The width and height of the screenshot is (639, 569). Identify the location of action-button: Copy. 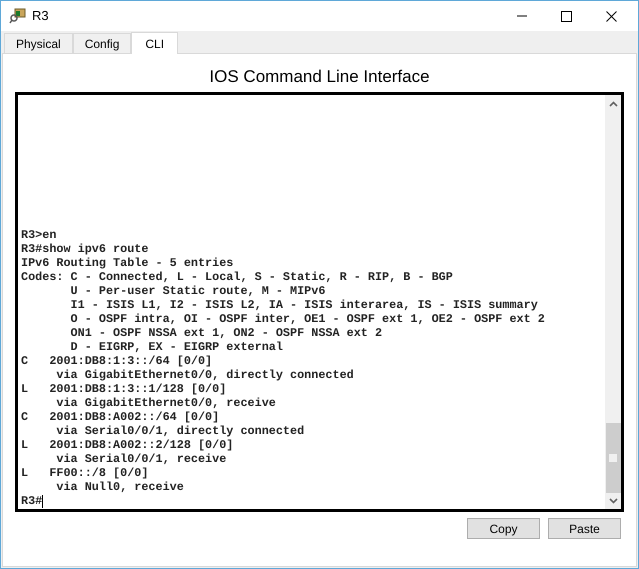
(503, 528).